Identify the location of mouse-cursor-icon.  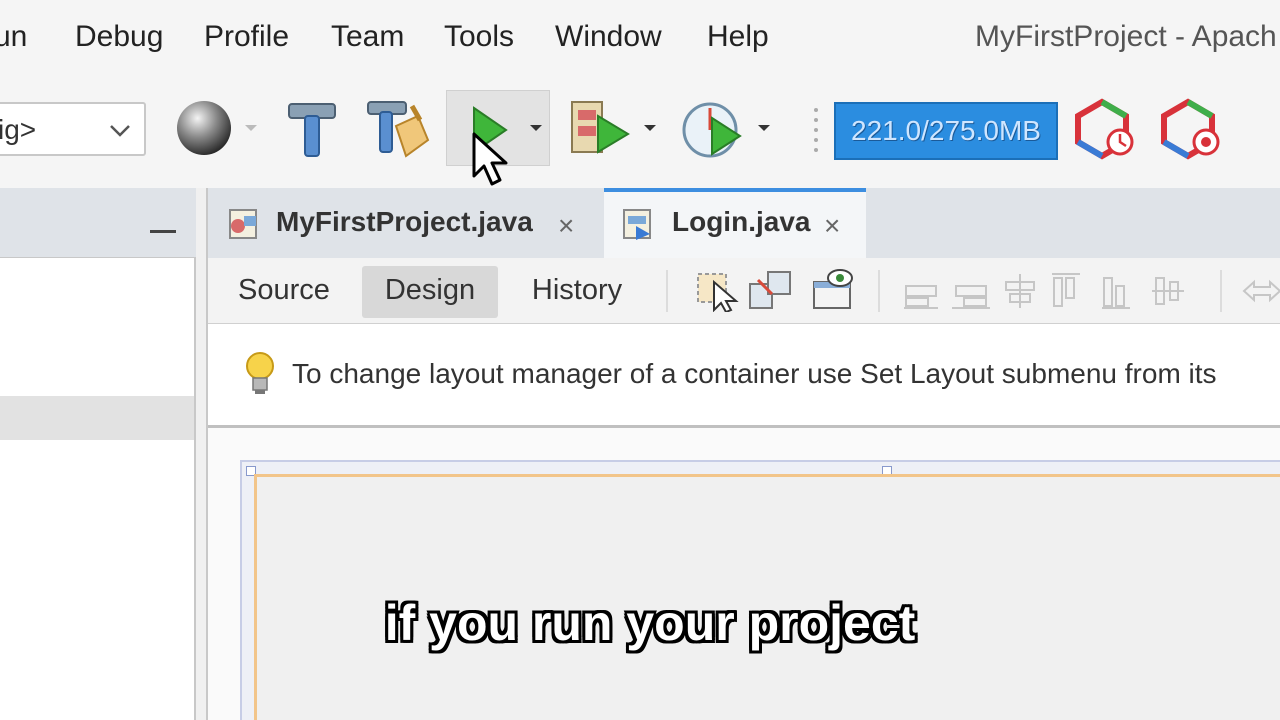
(490, 159).